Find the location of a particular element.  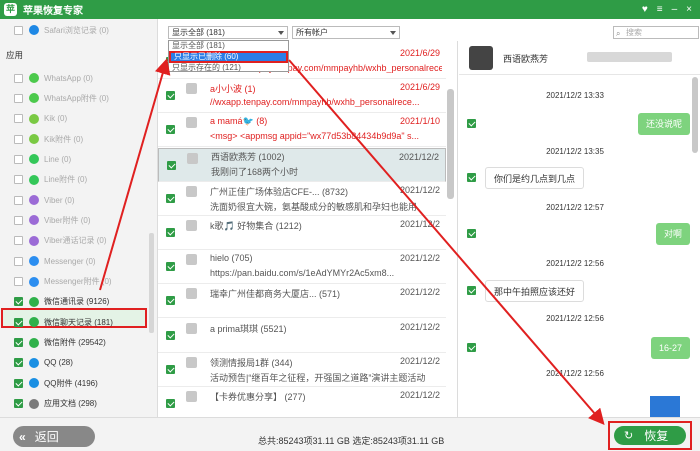

conversation-date: 2021/12/2 is located at coordinates (419, 224).